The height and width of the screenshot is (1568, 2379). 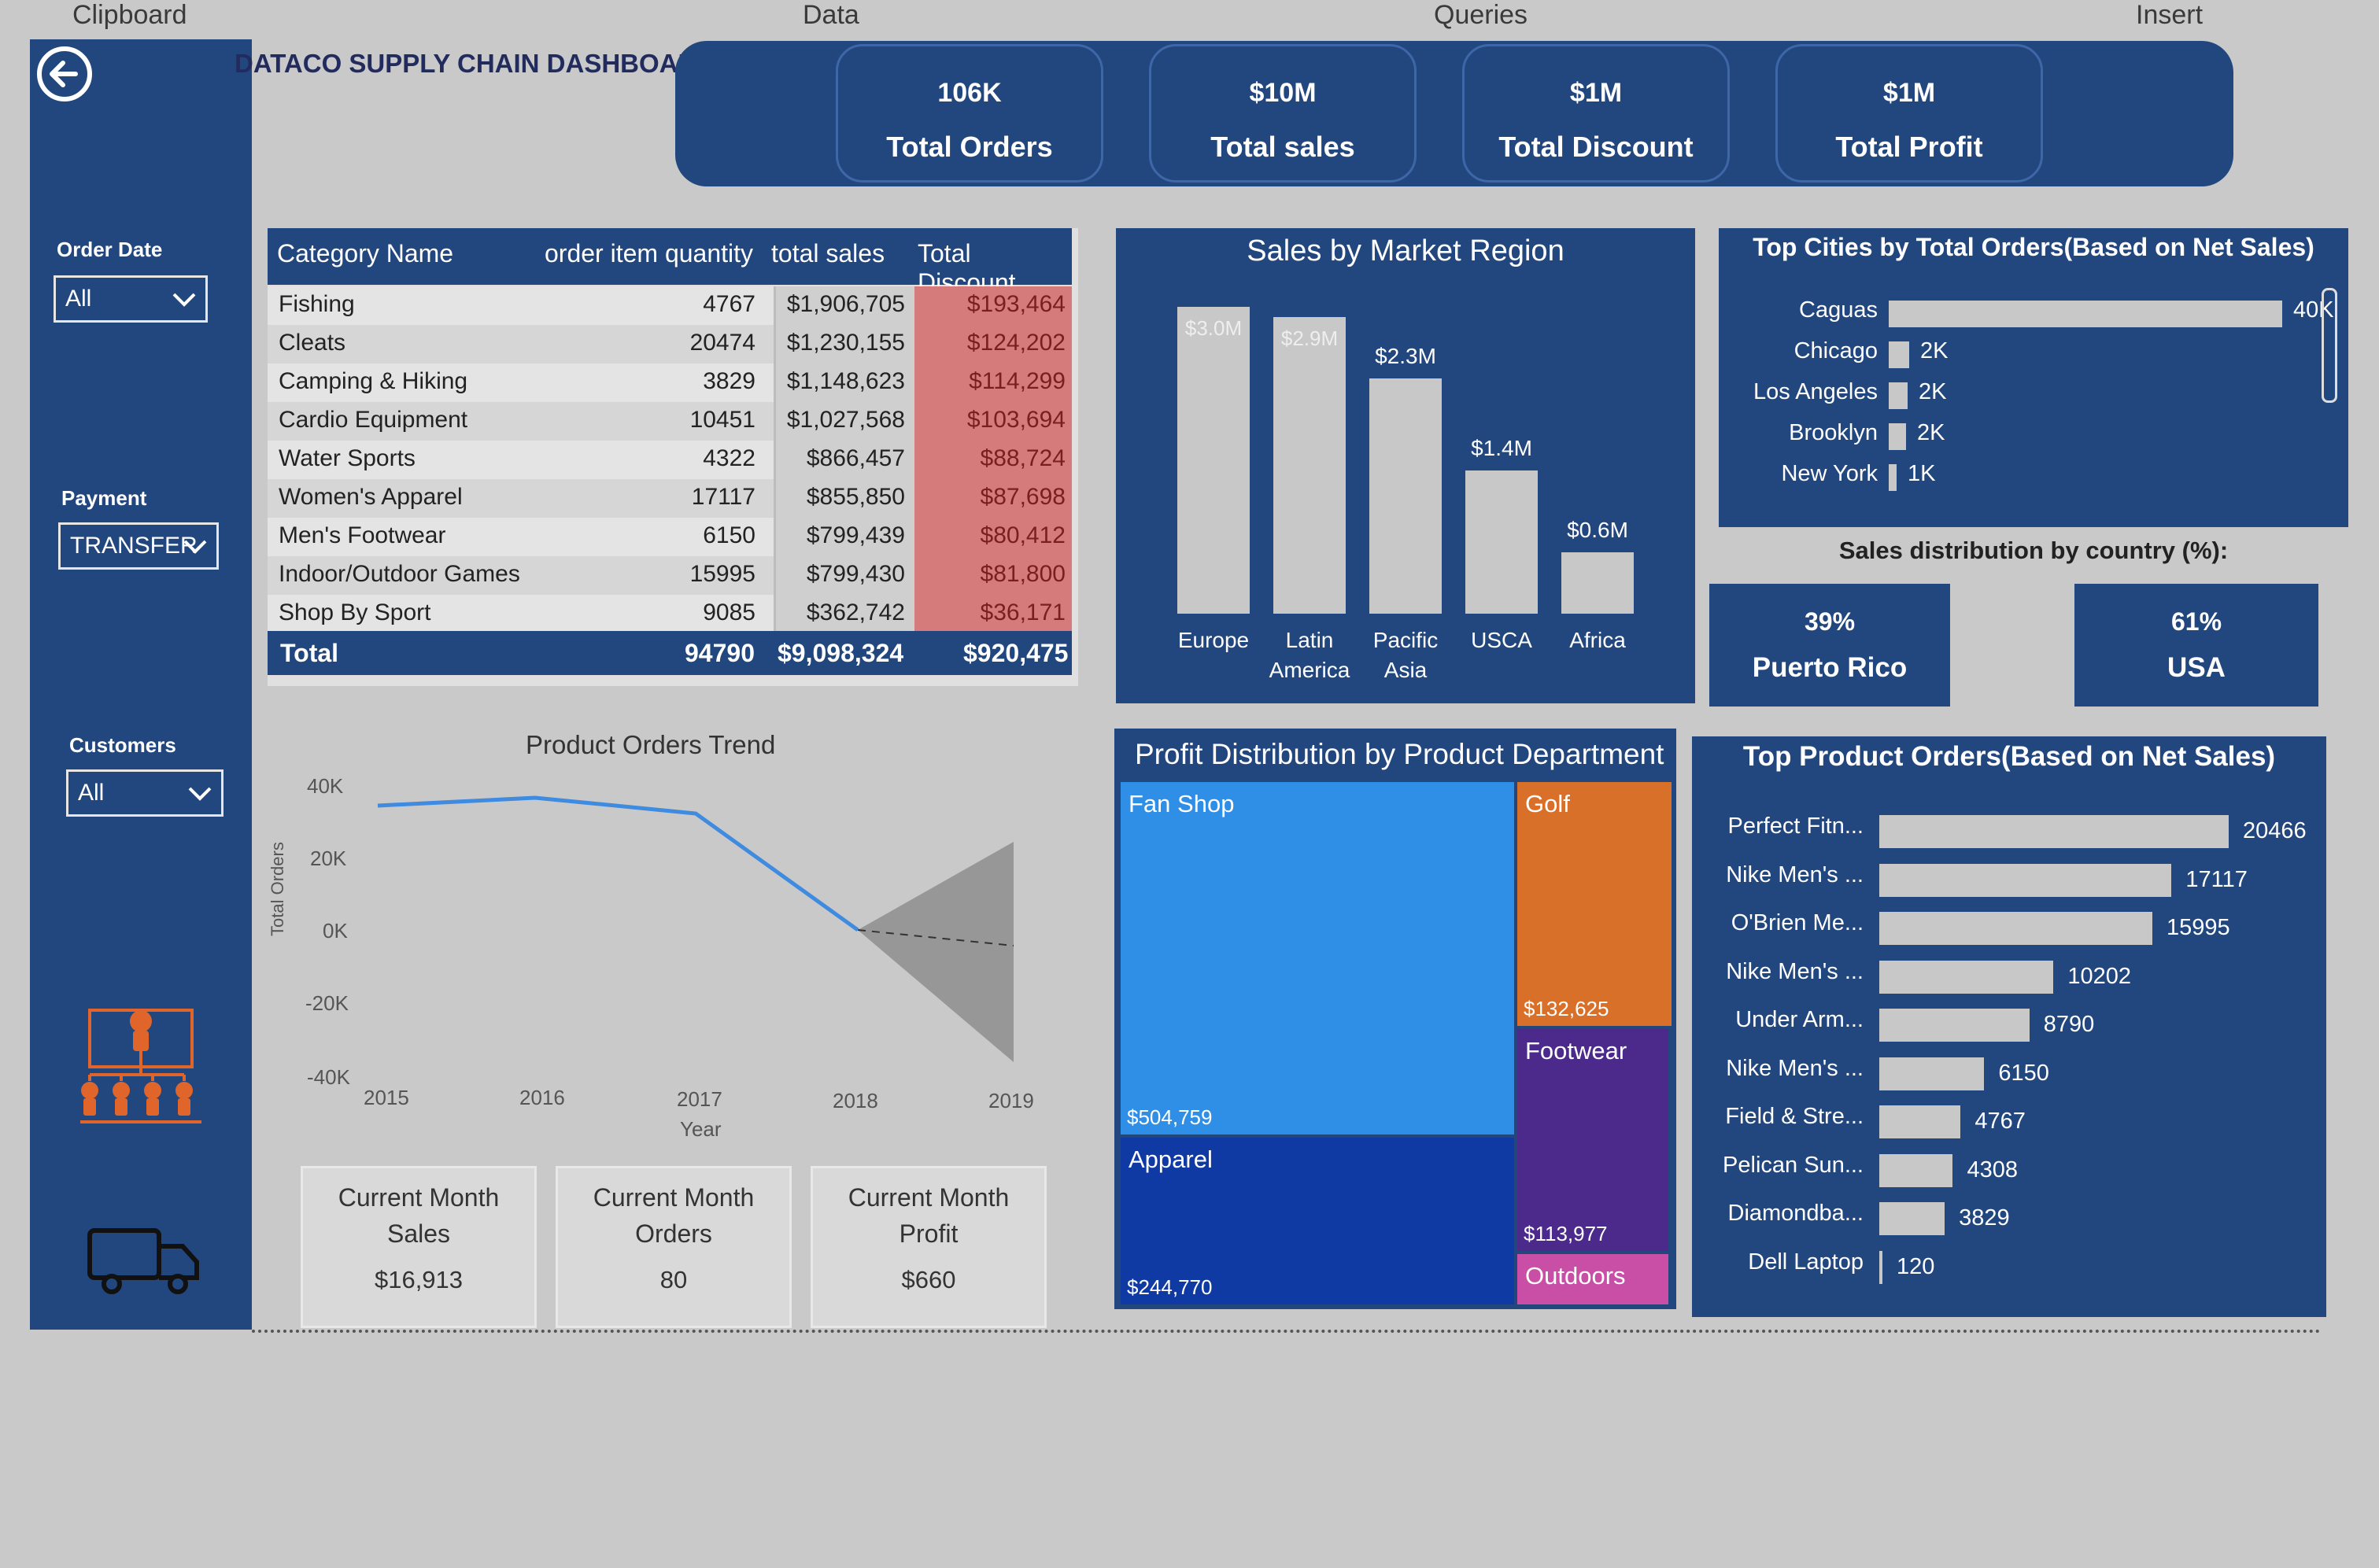 What do you see at coordinates (841, 653) in the screenshot?
I see `total-sales: $9,098,324` at bounding box center [841, 653].